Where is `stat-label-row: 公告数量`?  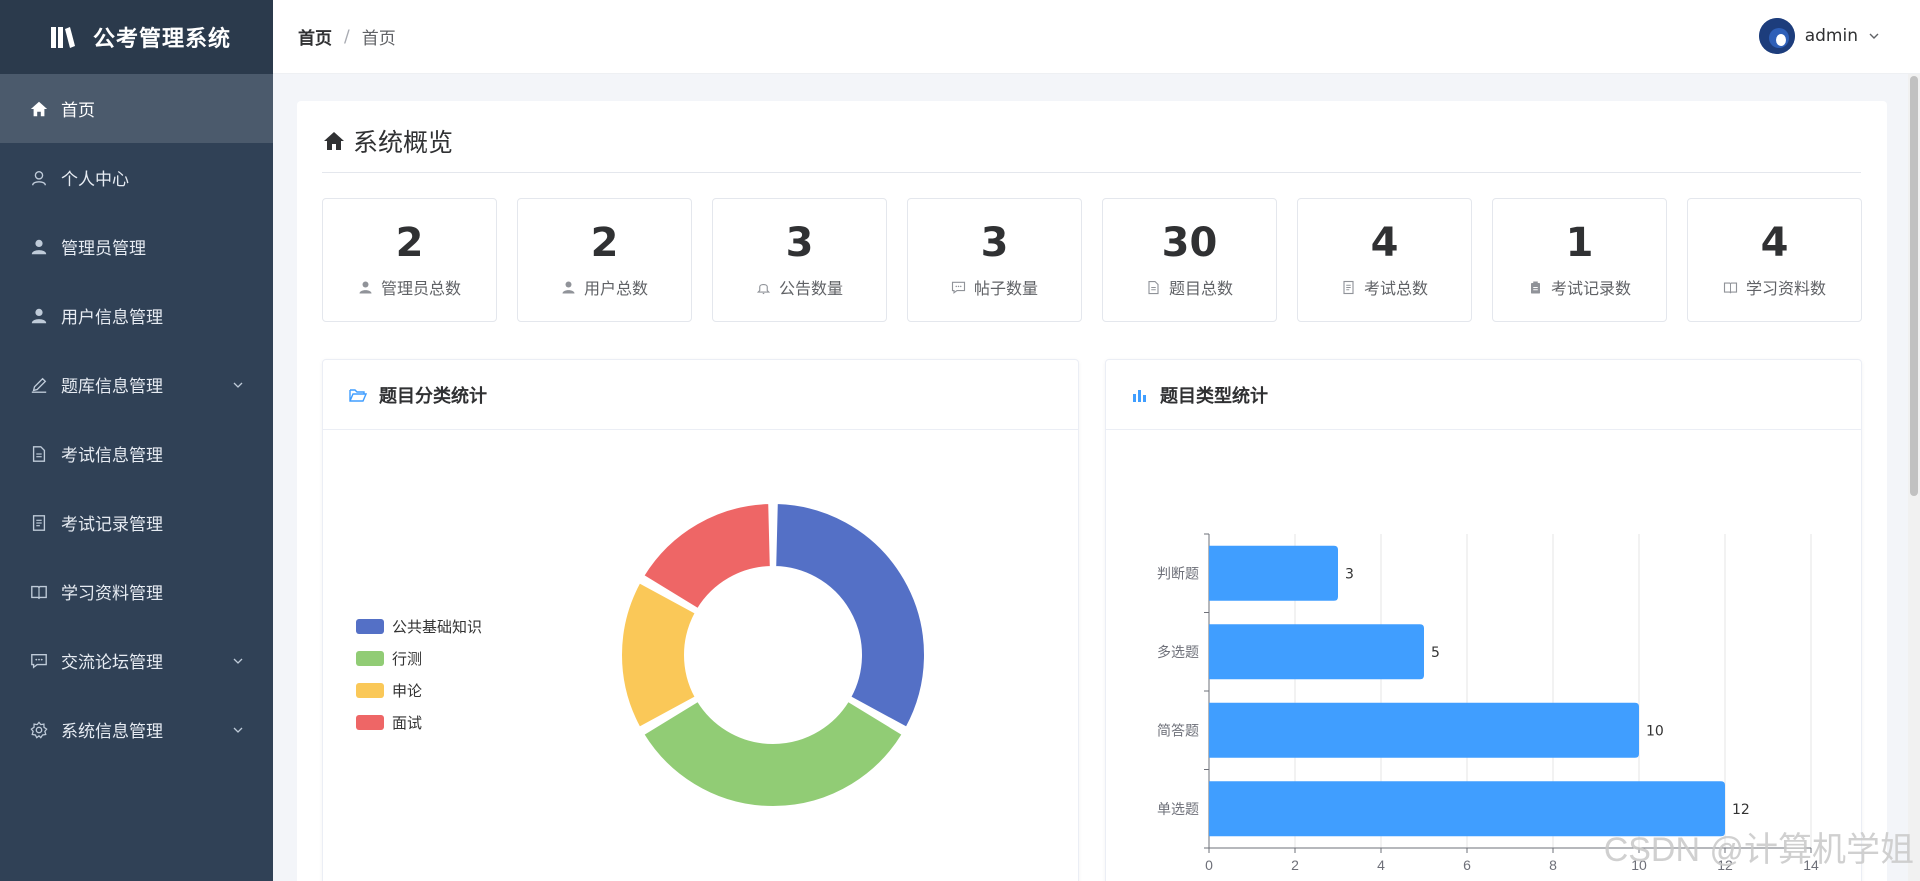
stat-label-row: 公告数量 is located at coordinates (799, 287).